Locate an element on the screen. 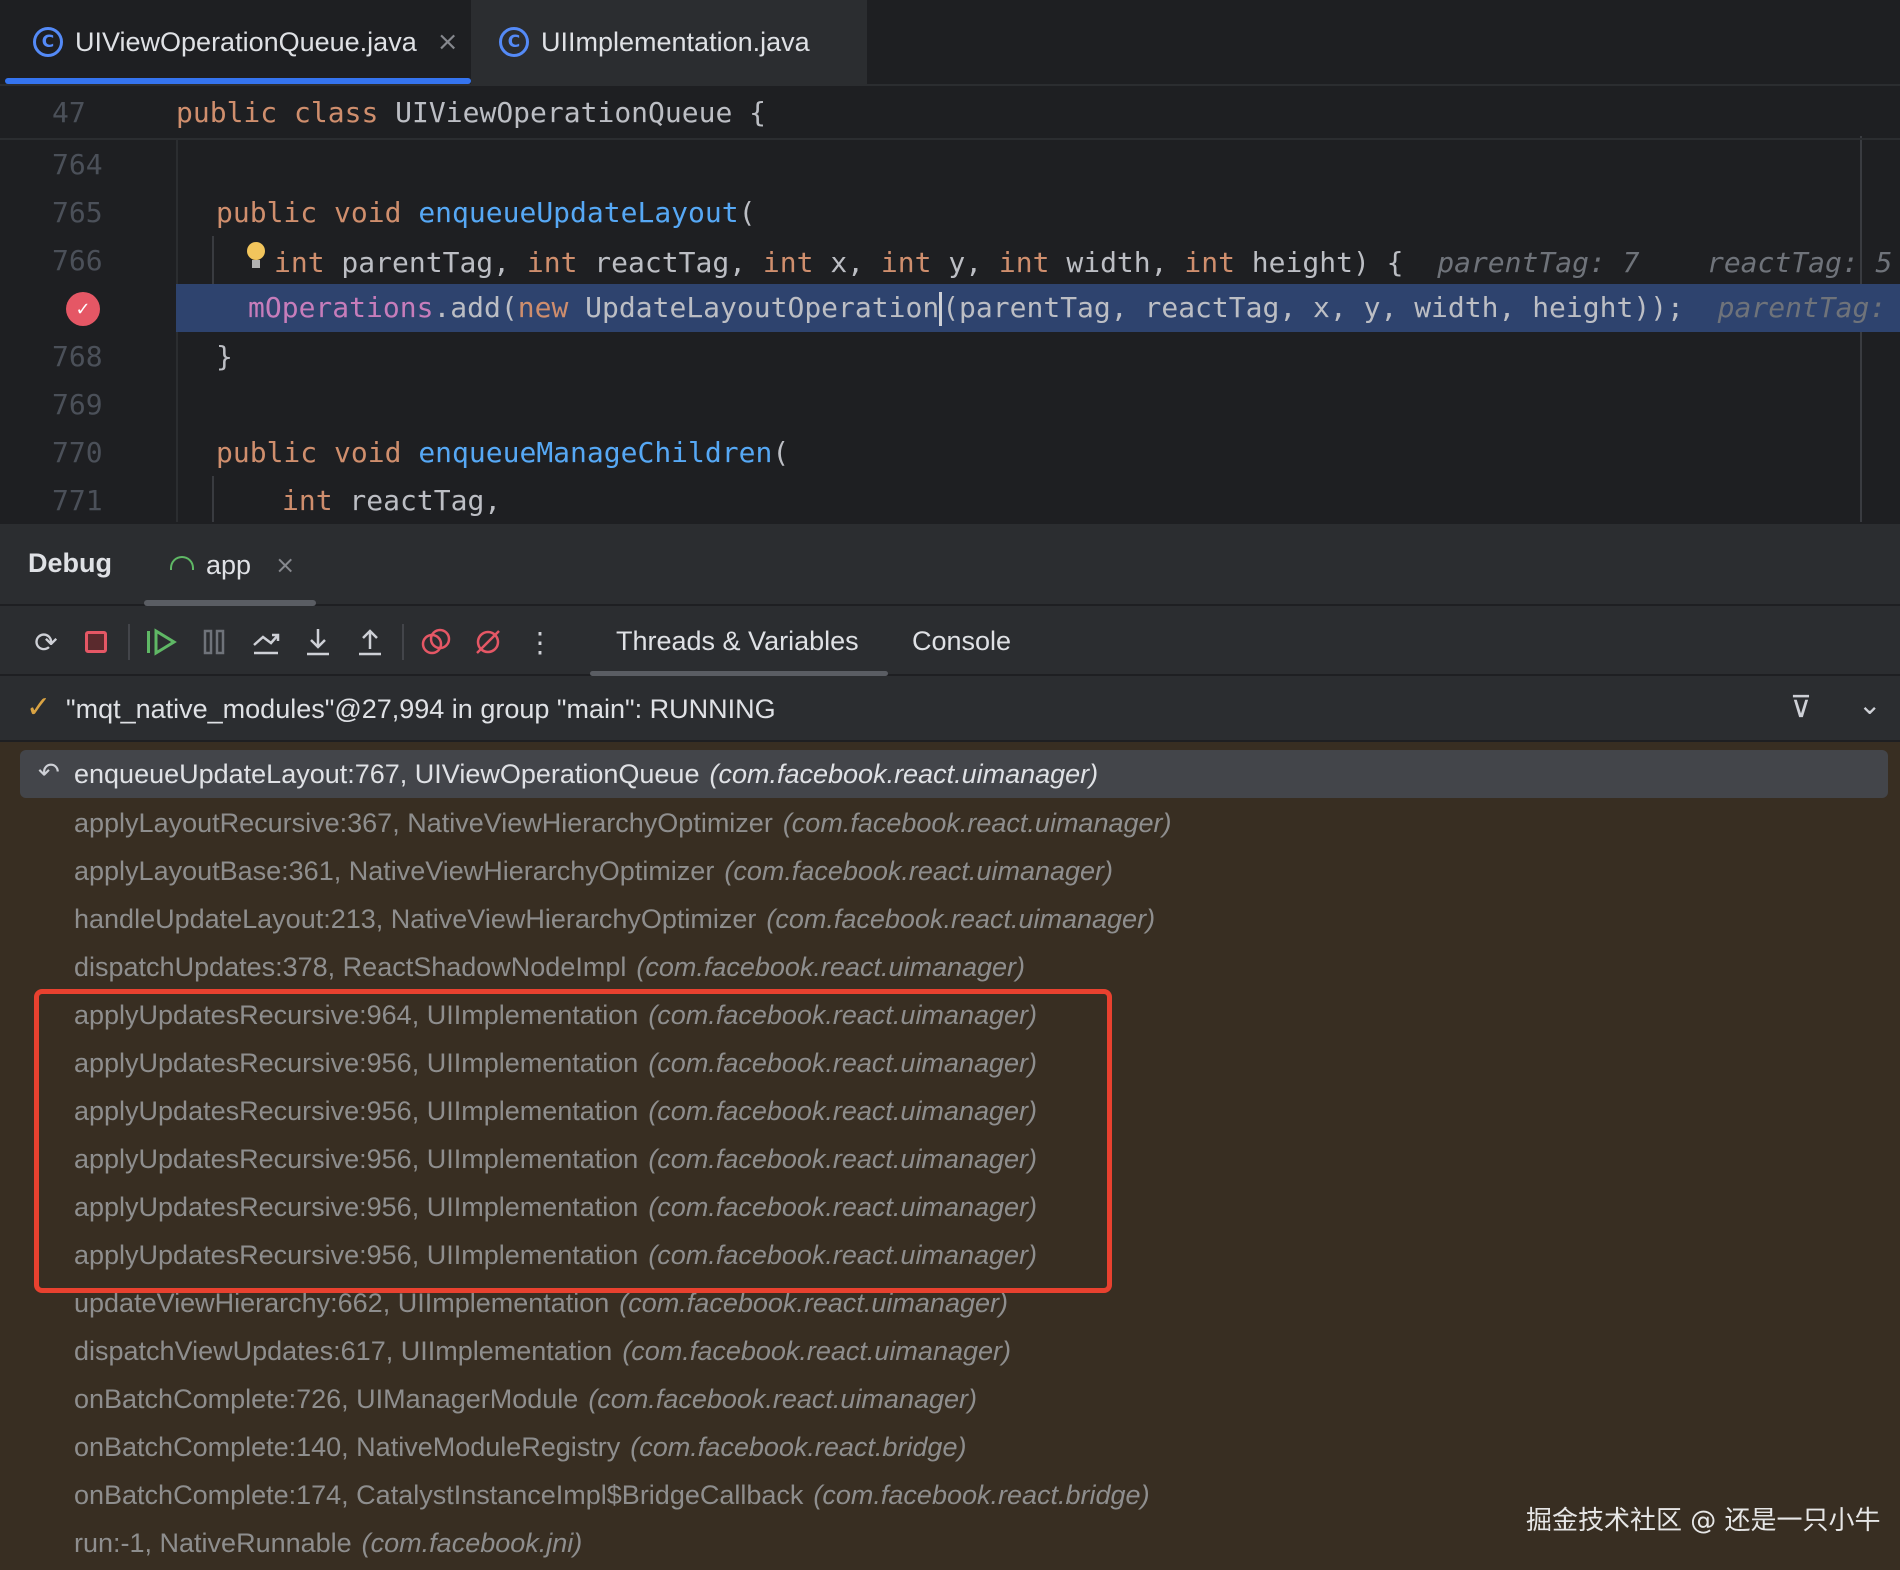 Image resolution: width=1900 pixels, height=1570 pixels. tab-label: Threads & Variables is located at coordinates (737, 640).